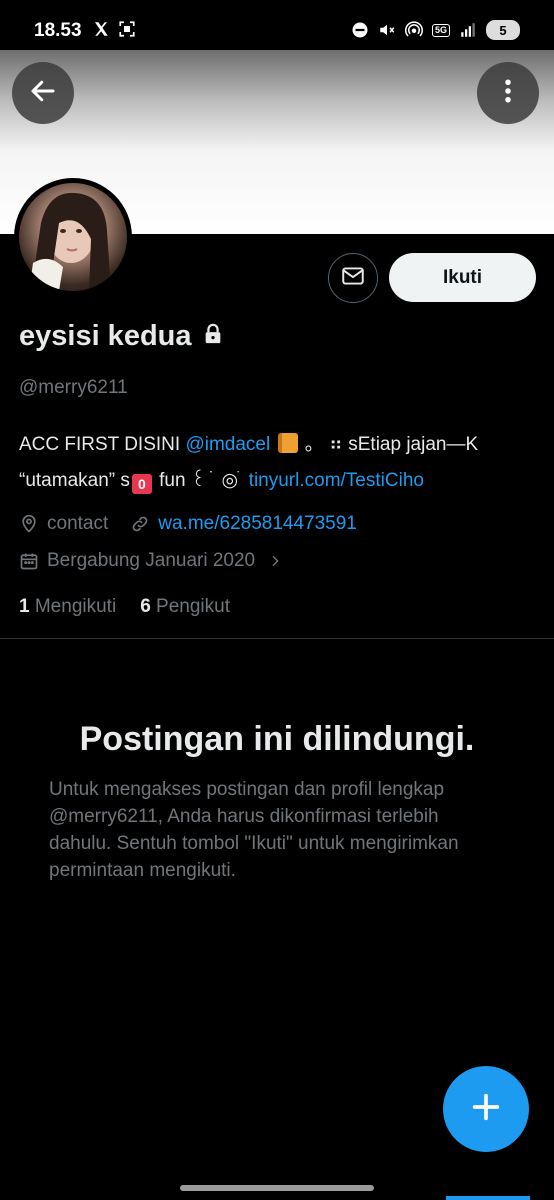 The width and height of the screenshot is (554, 1200). What do you see at coordinates (277, 739) in the screenshot?
I see `protected-title: Postingan ini dilindungi.` at bounding box center [277, 739].